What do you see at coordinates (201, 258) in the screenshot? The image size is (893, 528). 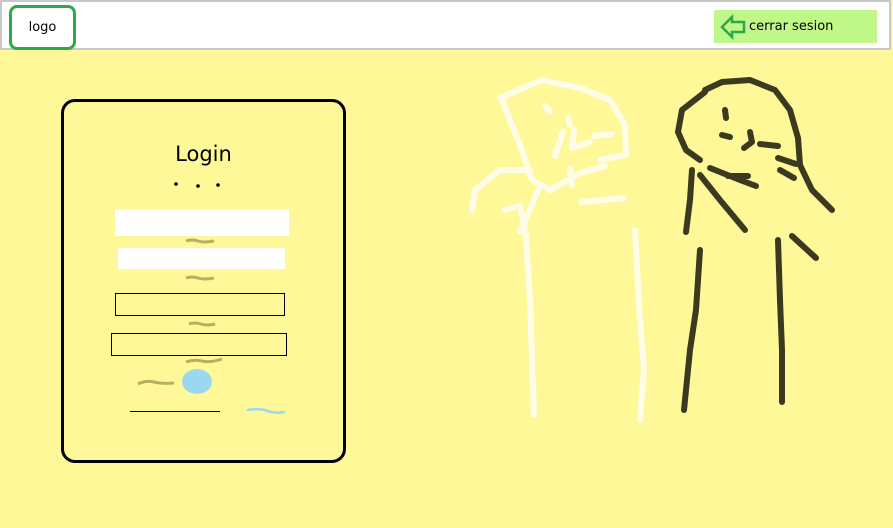 I see `password-field` at bounding box center [201, 258].